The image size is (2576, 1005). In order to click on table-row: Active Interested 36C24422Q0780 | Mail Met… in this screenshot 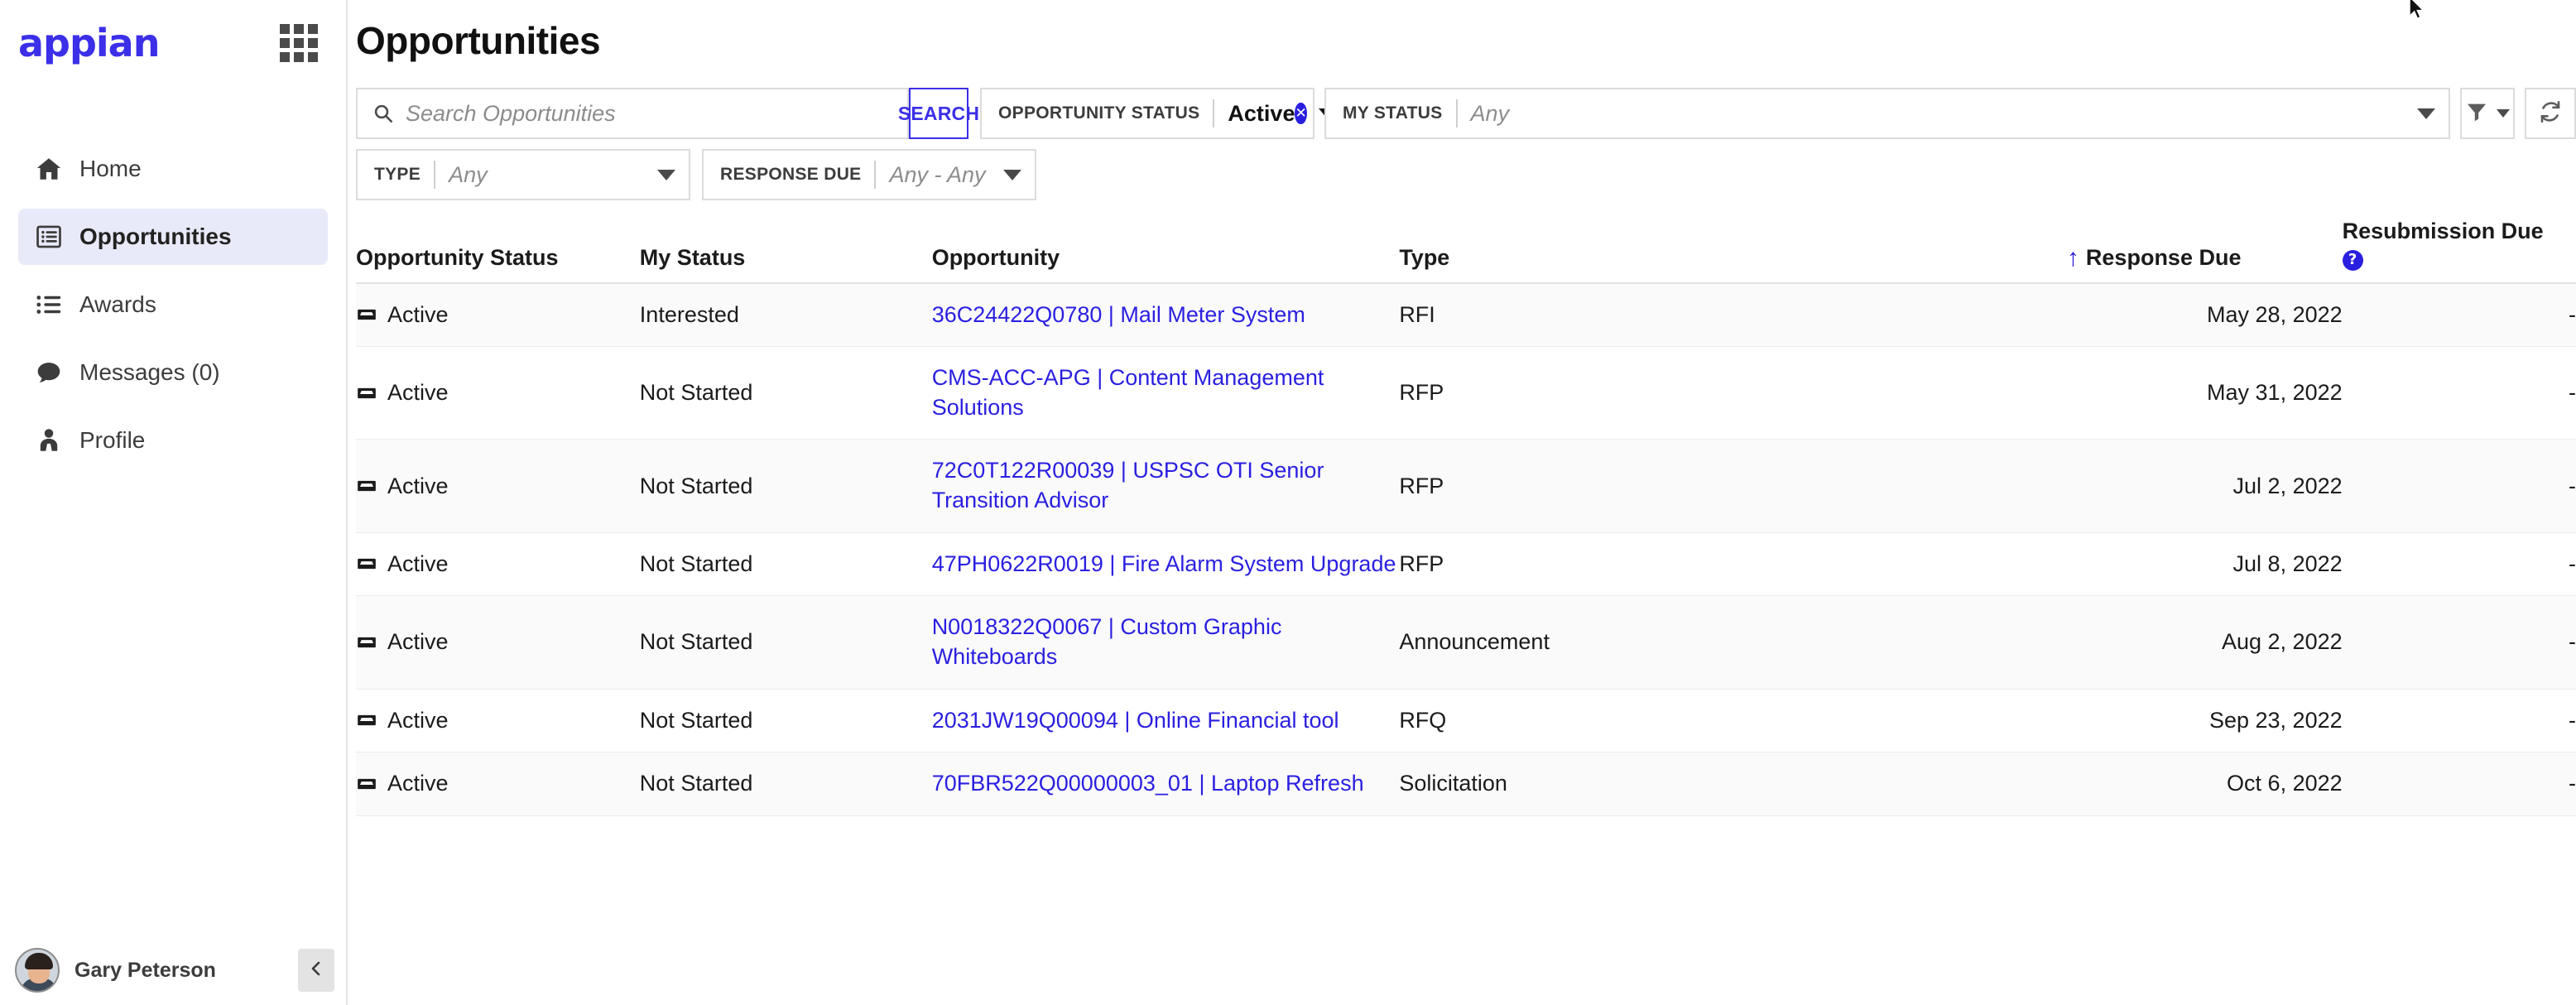, I will do `click(1466, 315)`.